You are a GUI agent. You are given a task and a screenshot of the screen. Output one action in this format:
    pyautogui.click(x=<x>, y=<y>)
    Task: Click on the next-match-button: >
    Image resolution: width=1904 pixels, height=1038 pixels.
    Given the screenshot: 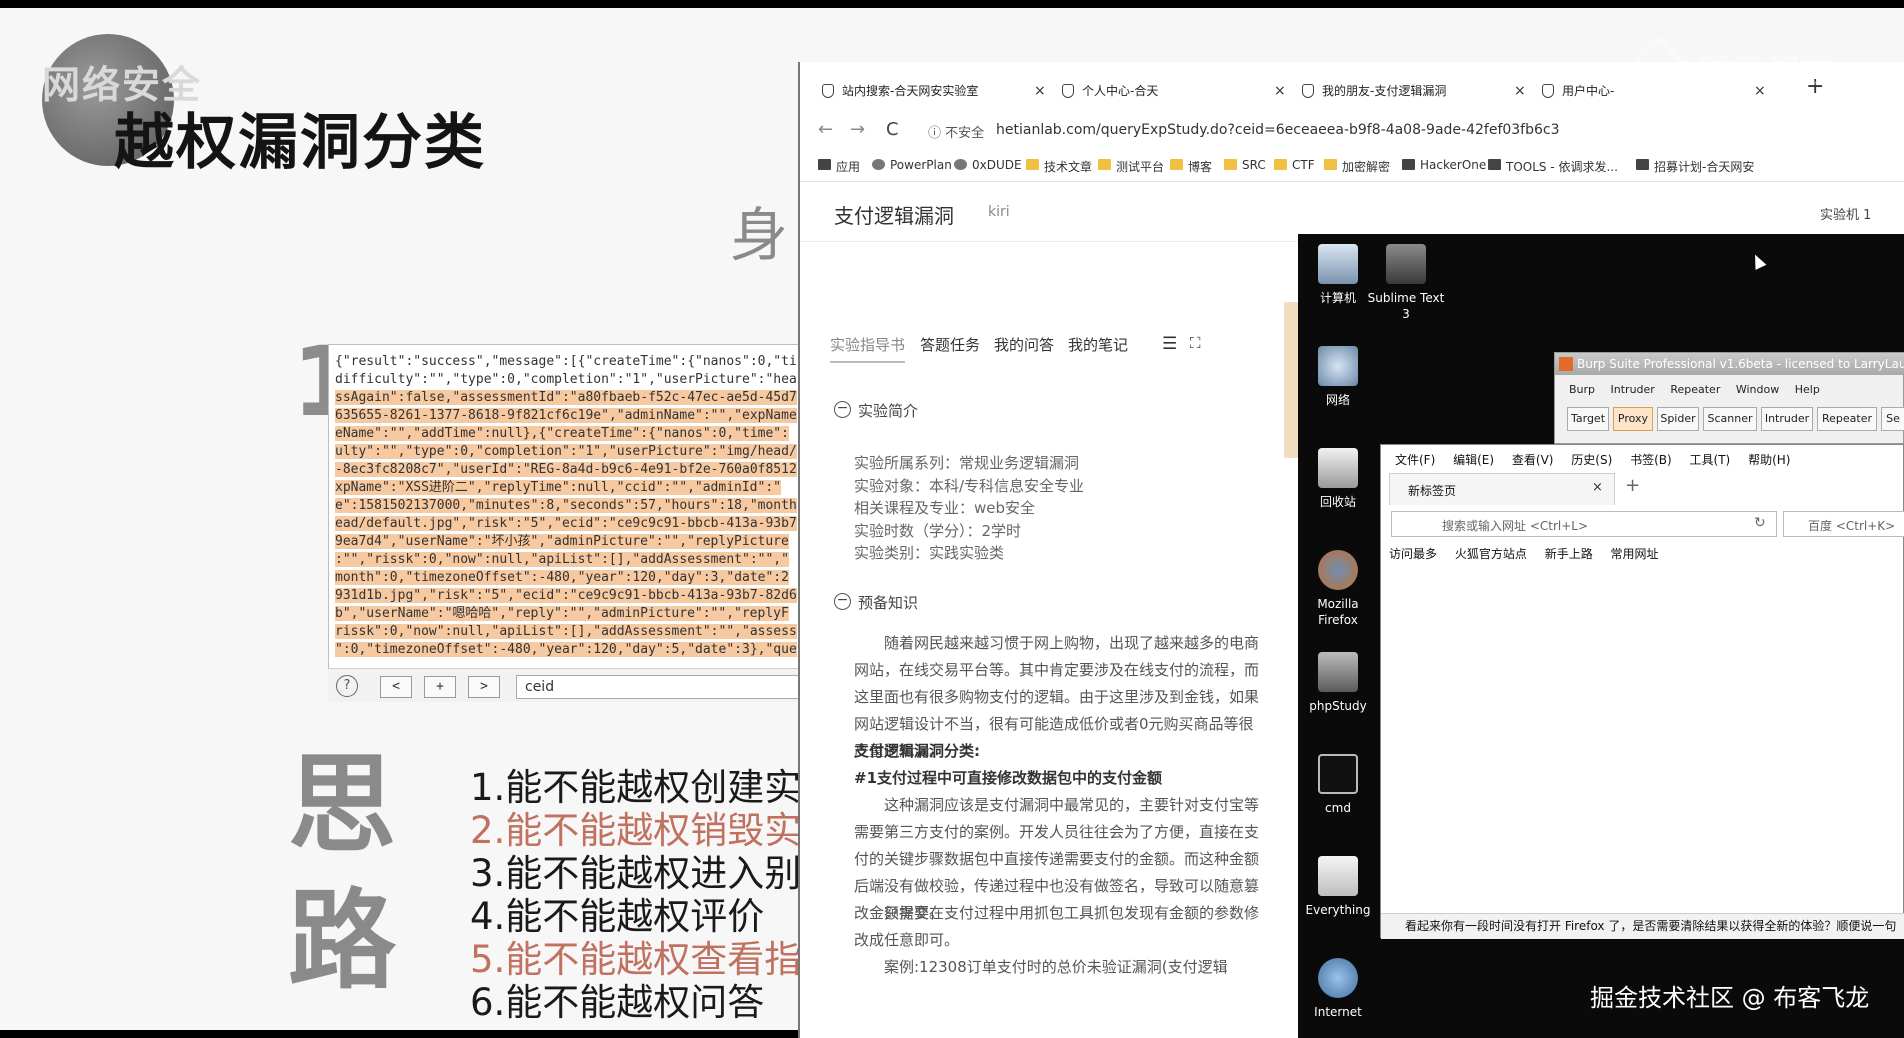 What is the action you would take?
    pyautogui.click(x=484, y=687)
    